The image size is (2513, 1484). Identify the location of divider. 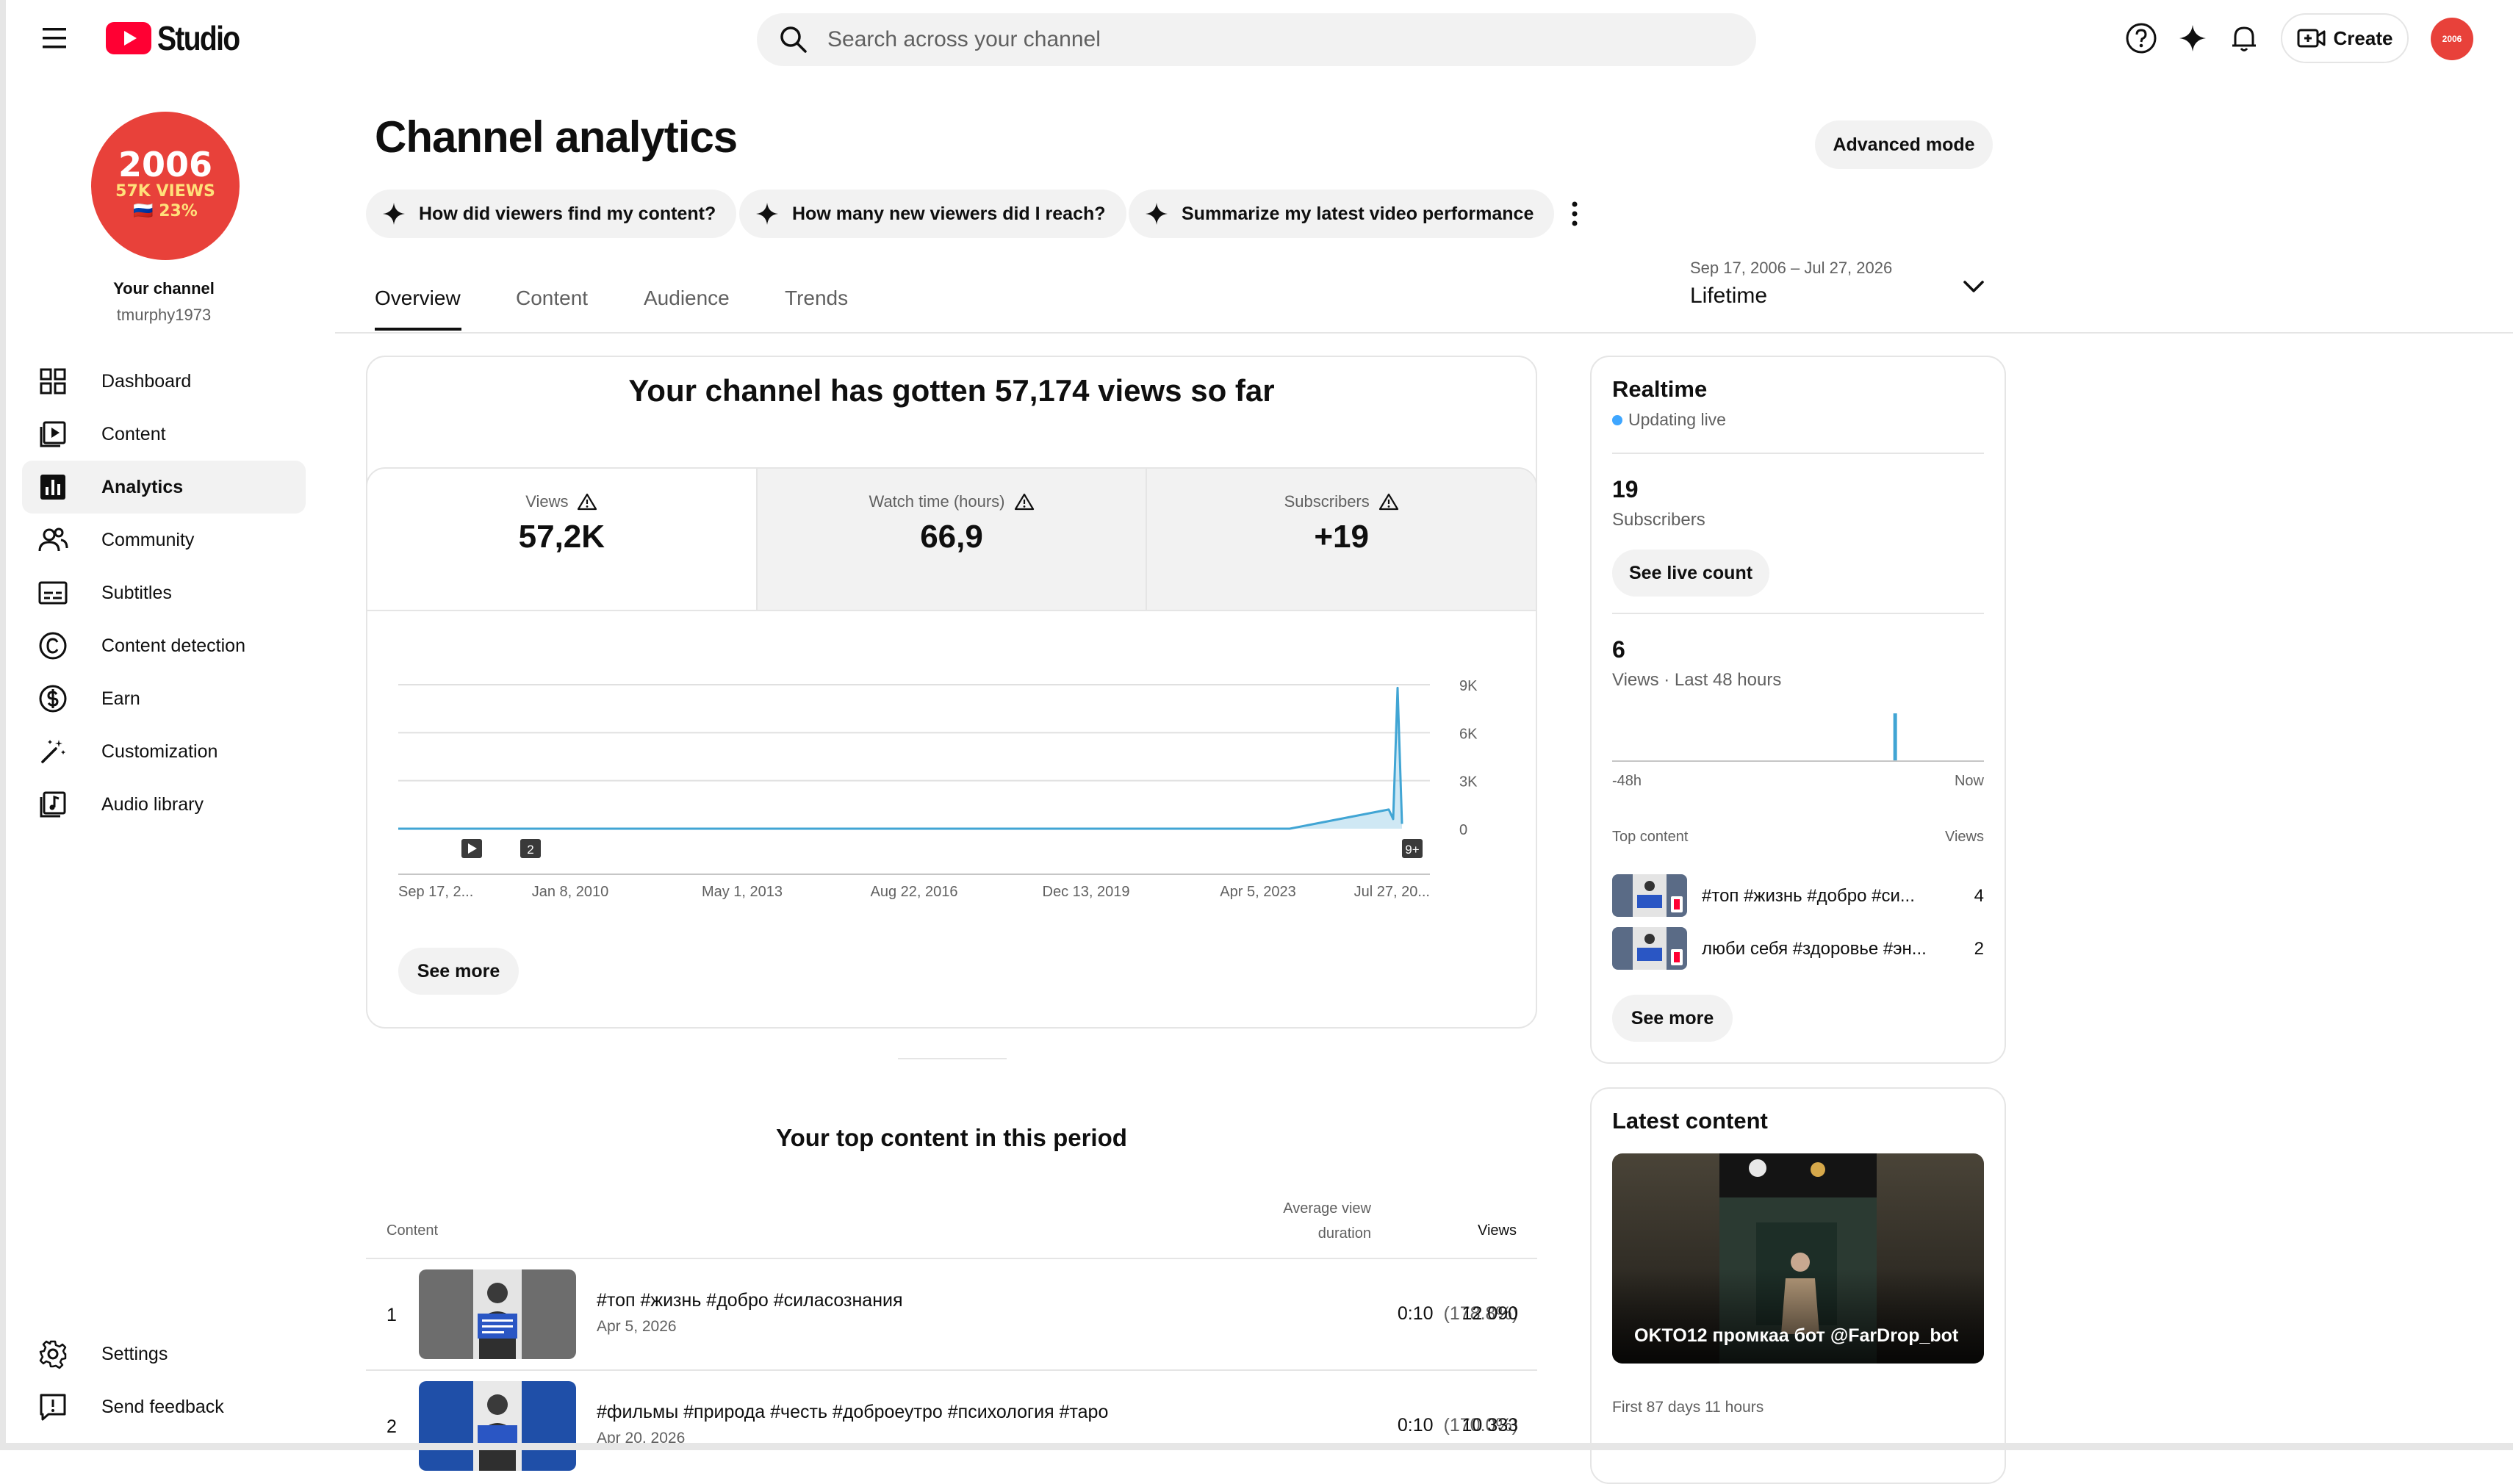
(1798, 454).